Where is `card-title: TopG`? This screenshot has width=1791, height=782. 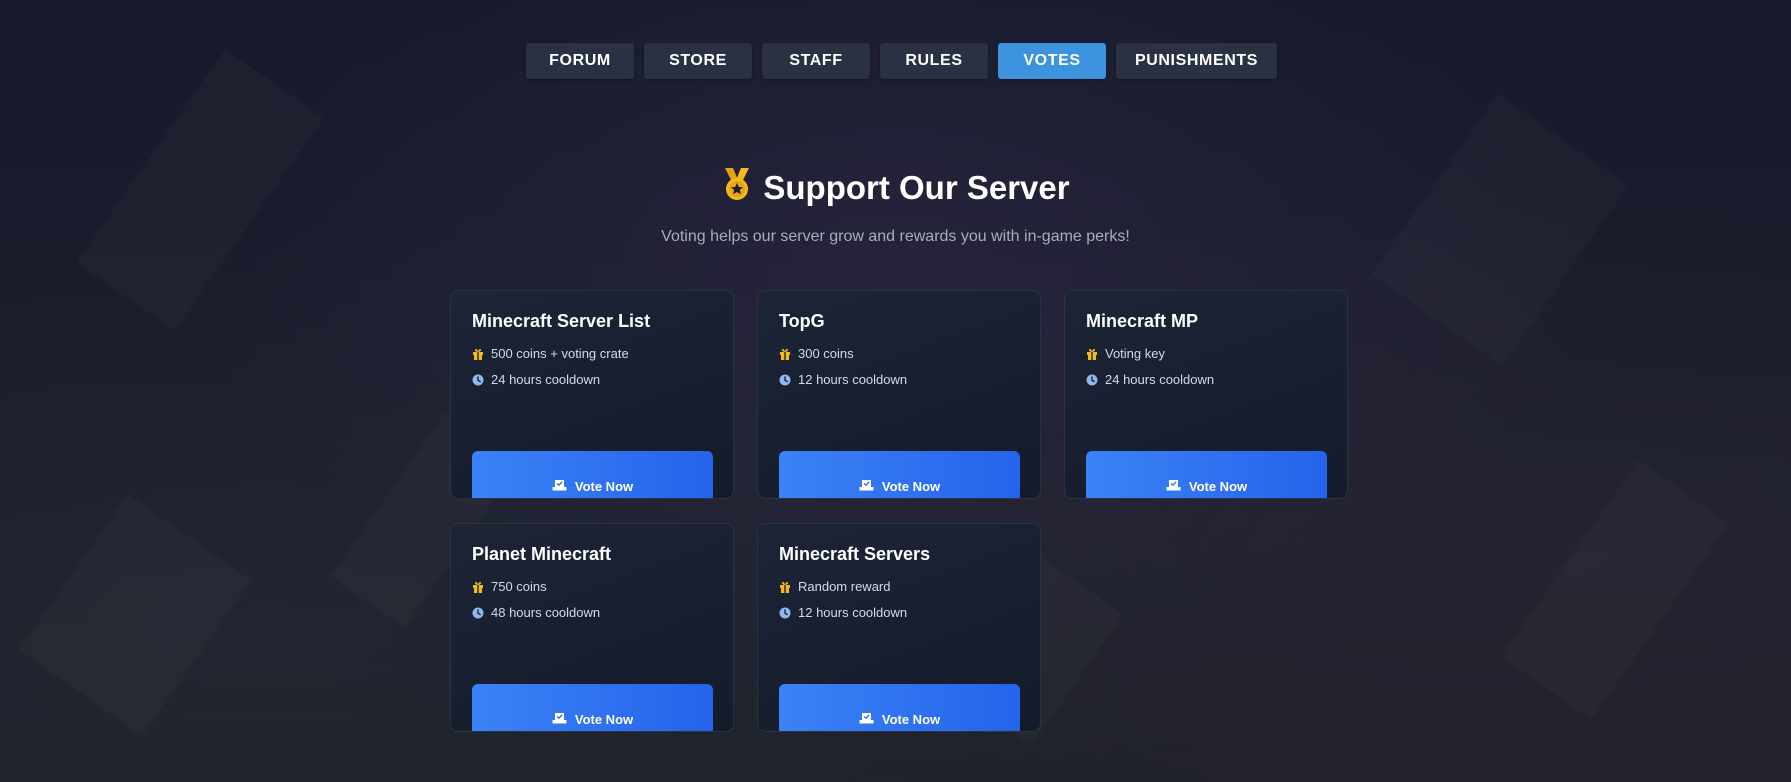 card-title: TopG is located at coordinates (802, 321).